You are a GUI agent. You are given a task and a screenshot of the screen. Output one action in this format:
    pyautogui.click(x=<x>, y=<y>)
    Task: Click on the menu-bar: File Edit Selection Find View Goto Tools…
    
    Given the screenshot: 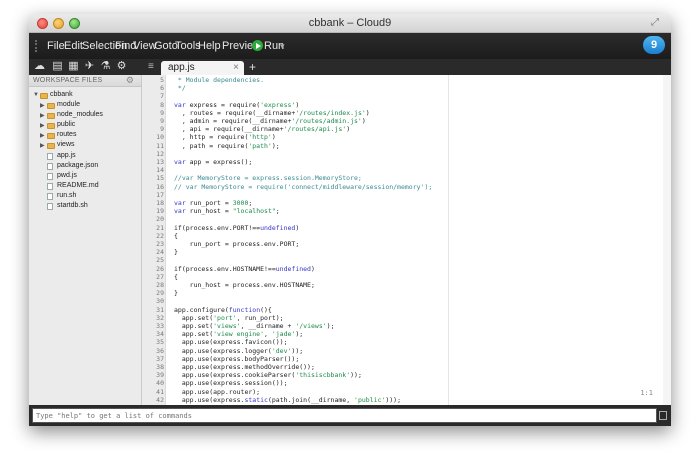 What is the action you would take?
    pyautogui.click(x=350, y=46)
    